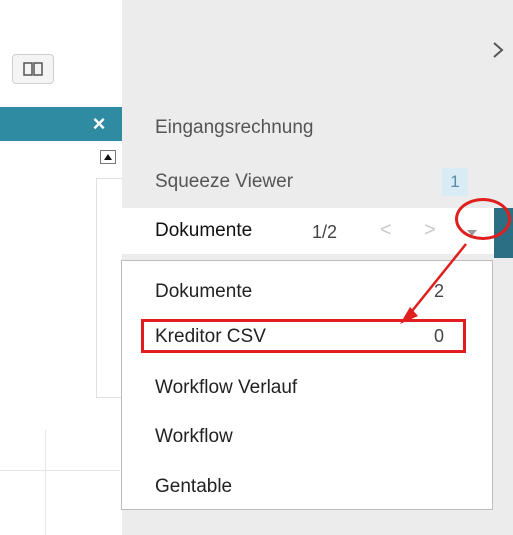  I want to click on dropdown-item-label: Workflow Verlauf, so click(226, 387).